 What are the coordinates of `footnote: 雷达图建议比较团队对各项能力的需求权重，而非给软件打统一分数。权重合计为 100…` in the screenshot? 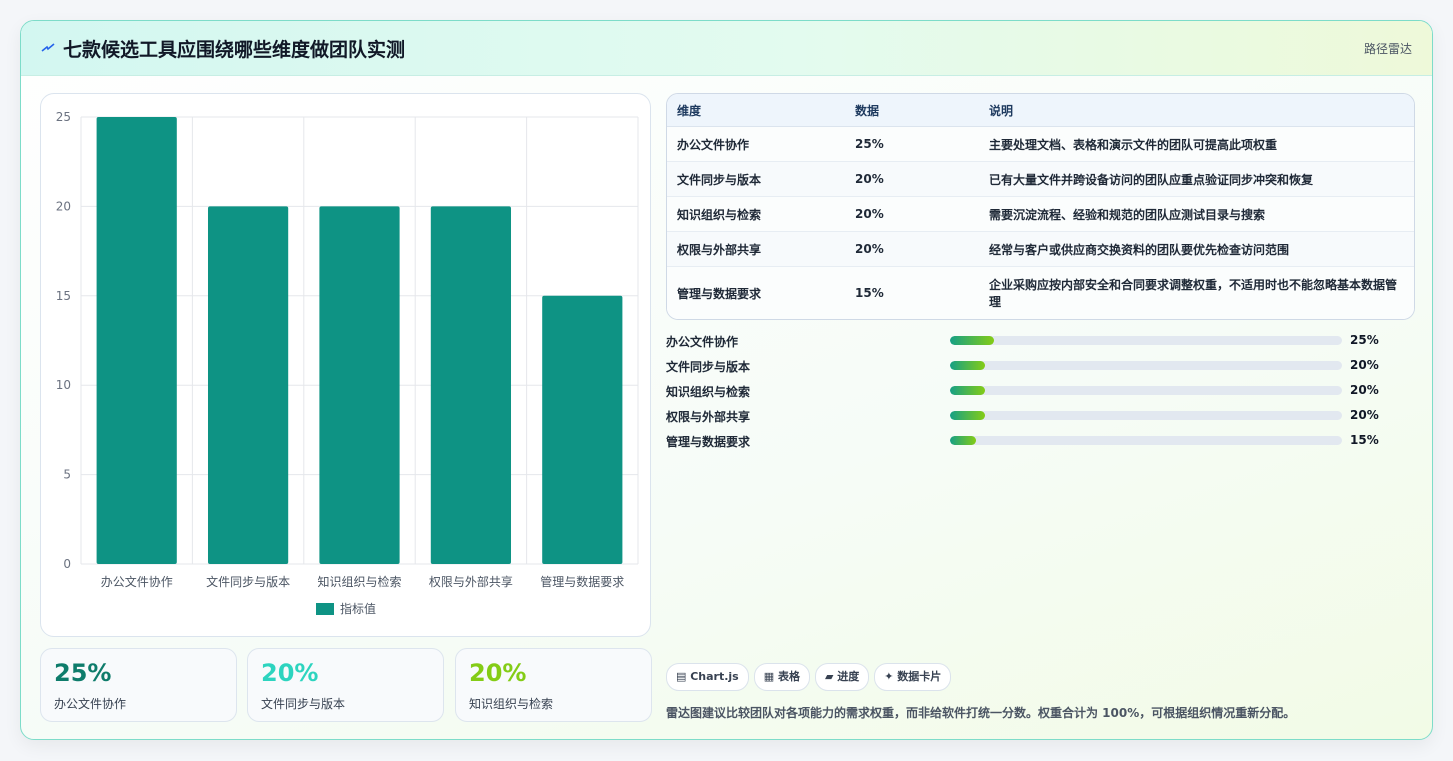 It's located at (981, 713).